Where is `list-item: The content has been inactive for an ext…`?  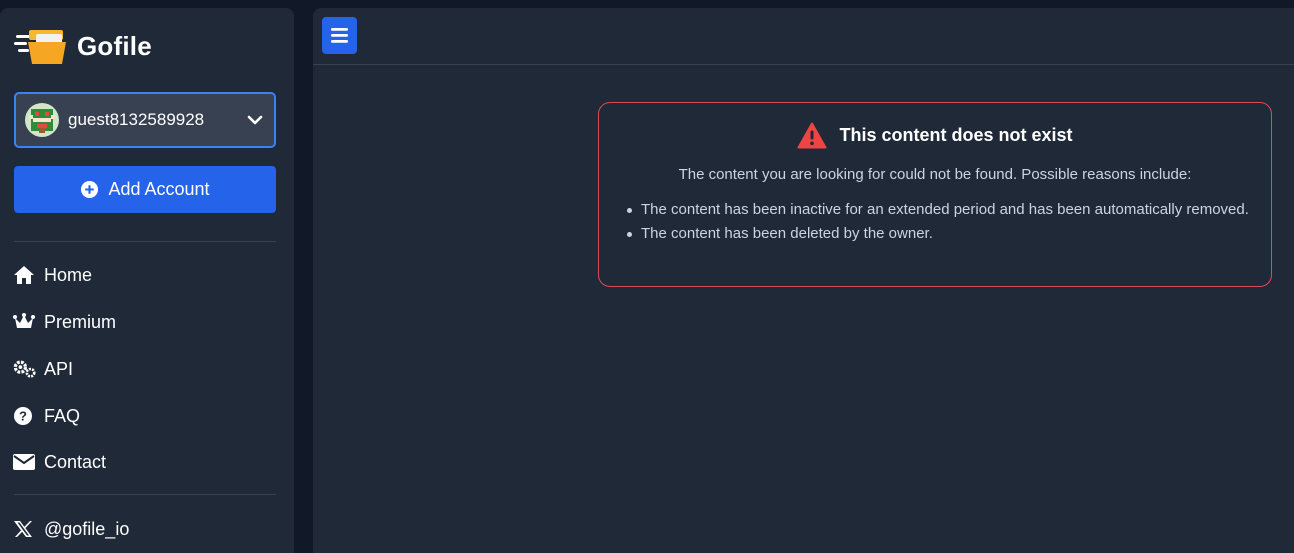
list-item: The content has been inactive for an ext… is located at coordinates (938, 210).